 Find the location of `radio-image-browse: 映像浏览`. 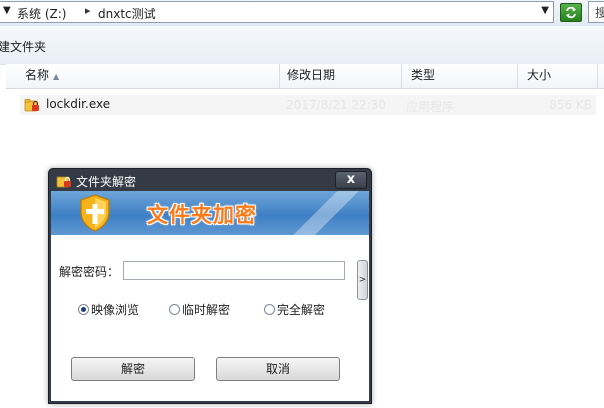

radio-image-browse: 映像浏览 is located at coordinates (108, 309).